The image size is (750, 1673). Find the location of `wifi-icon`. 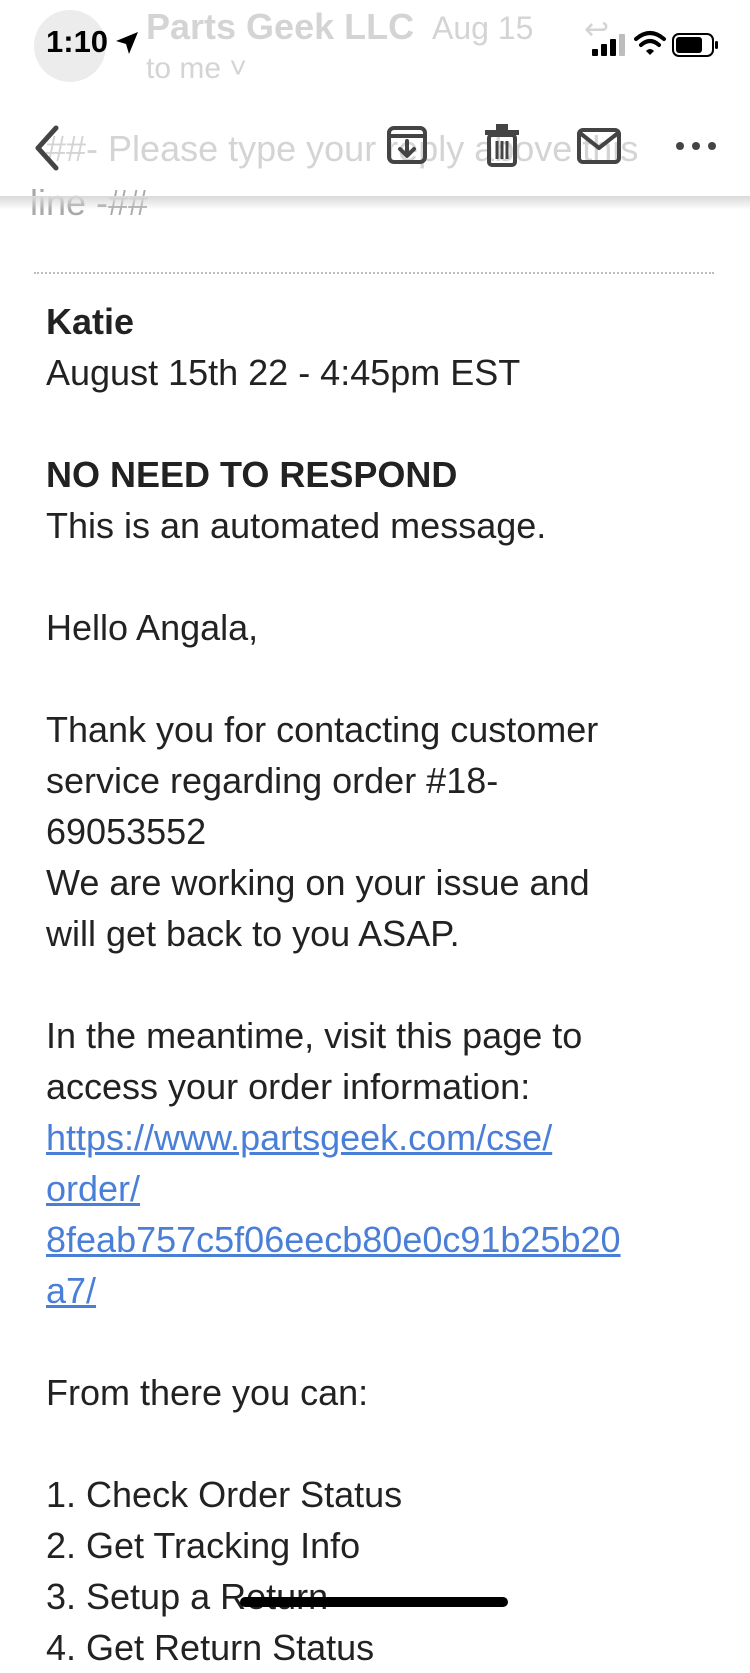

wifi-icon is located at coordinates (650, 43).